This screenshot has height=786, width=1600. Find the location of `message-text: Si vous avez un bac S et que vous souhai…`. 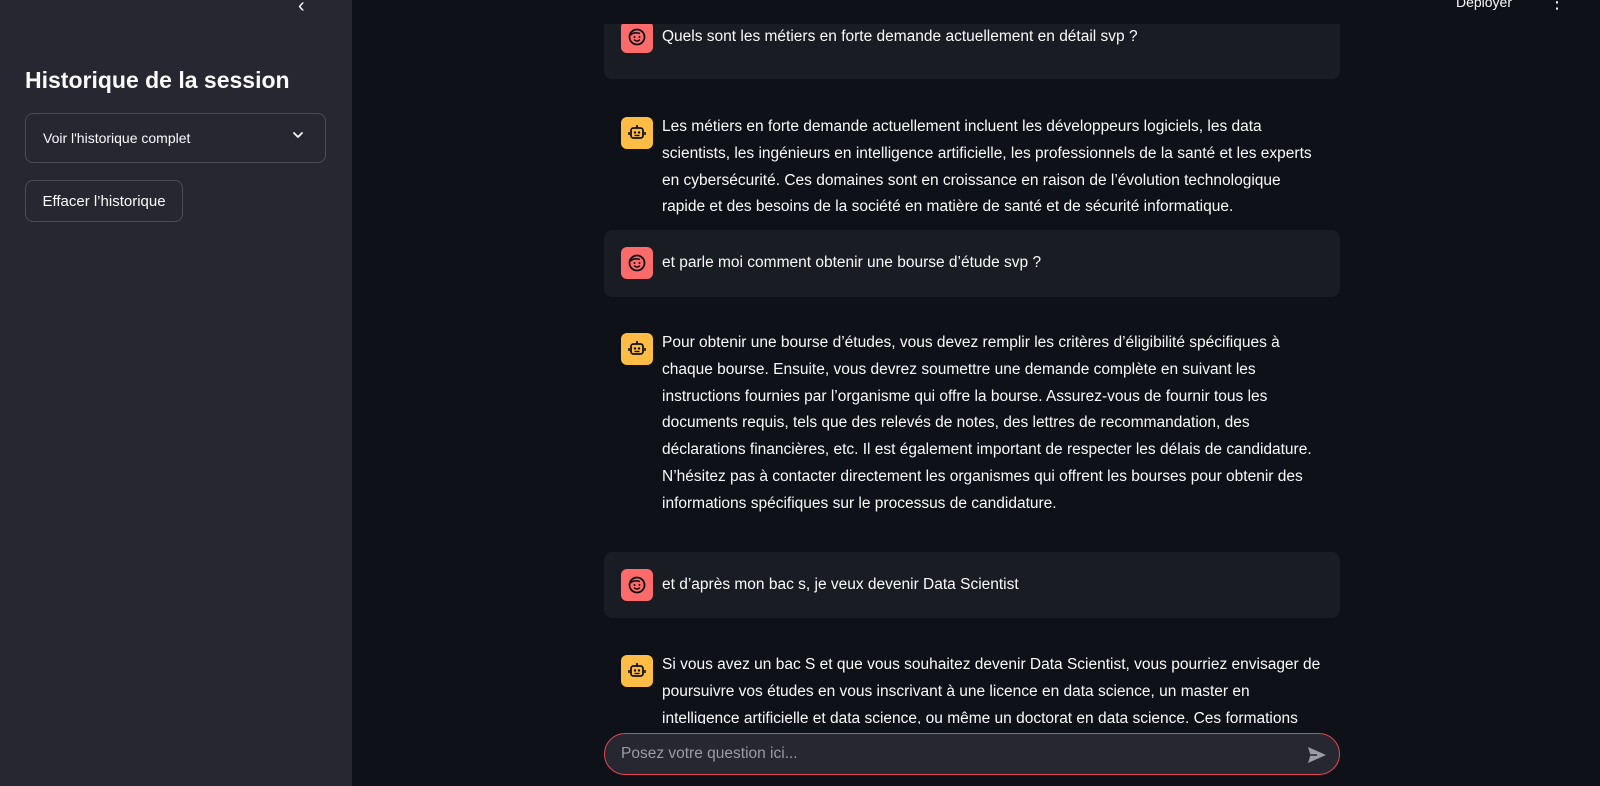

message-text: Si vous avez un bac S et que vous souhai… is located at coordinates (991, 690).